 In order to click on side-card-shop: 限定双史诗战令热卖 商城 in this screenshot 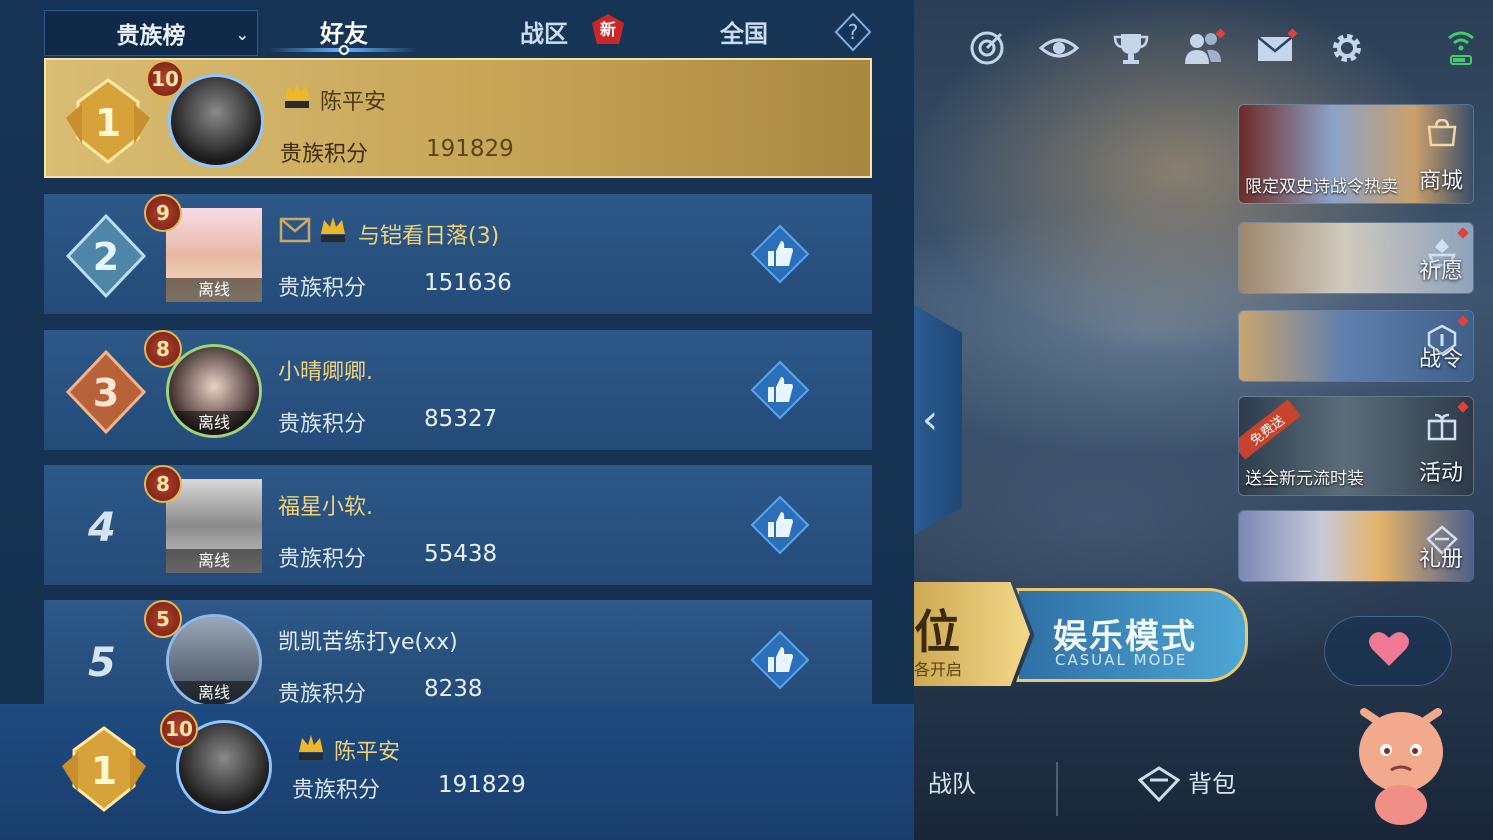, I will do `click(1356, 154)`.